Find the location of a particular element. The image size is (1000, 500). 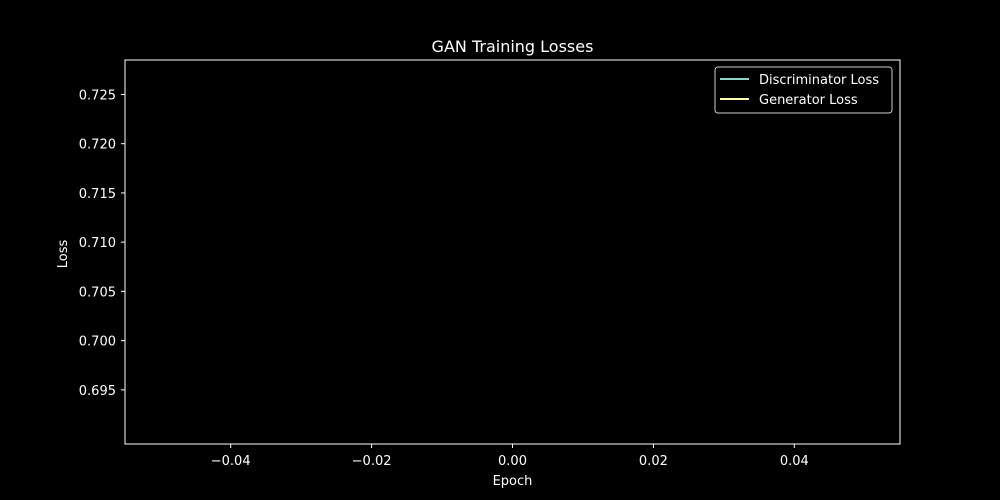

x-tick-label: 0.00 is located at coordinates (512, 461).